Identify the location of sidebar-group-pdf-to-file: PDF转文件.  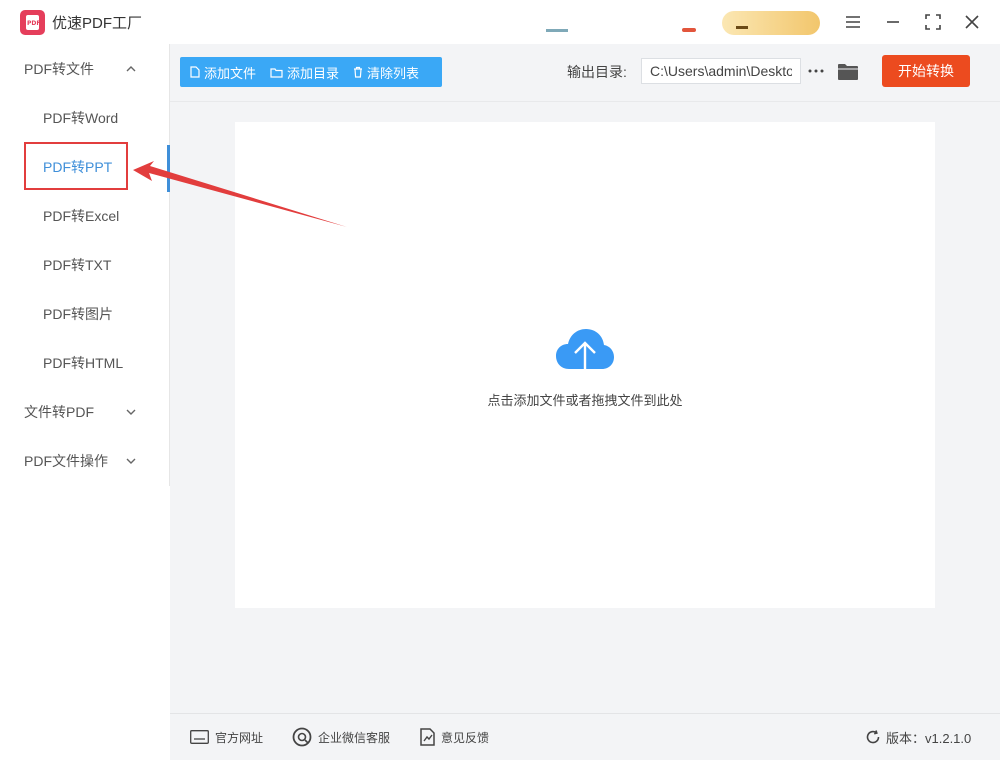
(85, 69).